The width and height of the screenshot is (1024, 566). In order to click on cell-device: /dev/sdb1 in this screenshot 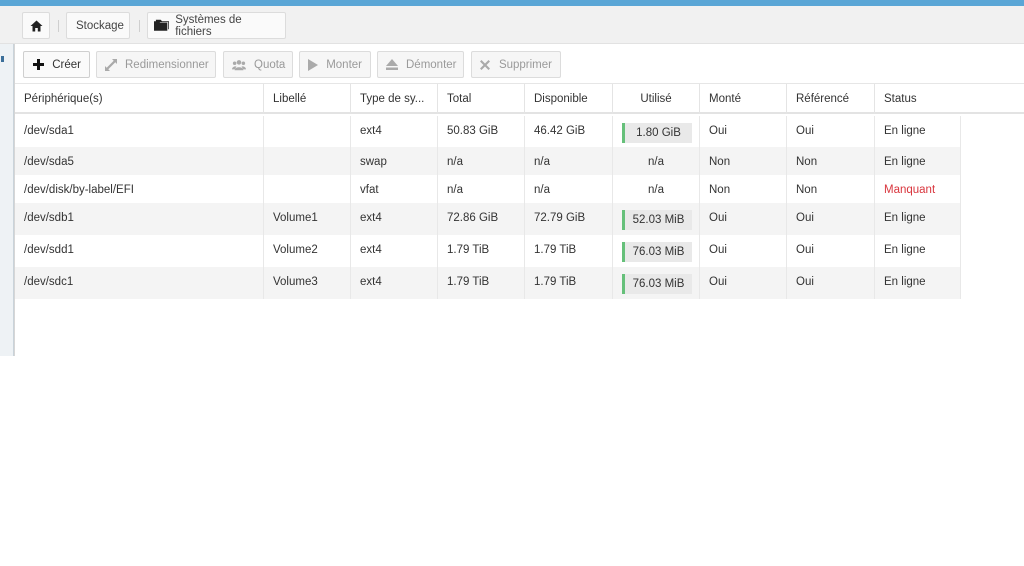, I will do `click(139, 219)`.